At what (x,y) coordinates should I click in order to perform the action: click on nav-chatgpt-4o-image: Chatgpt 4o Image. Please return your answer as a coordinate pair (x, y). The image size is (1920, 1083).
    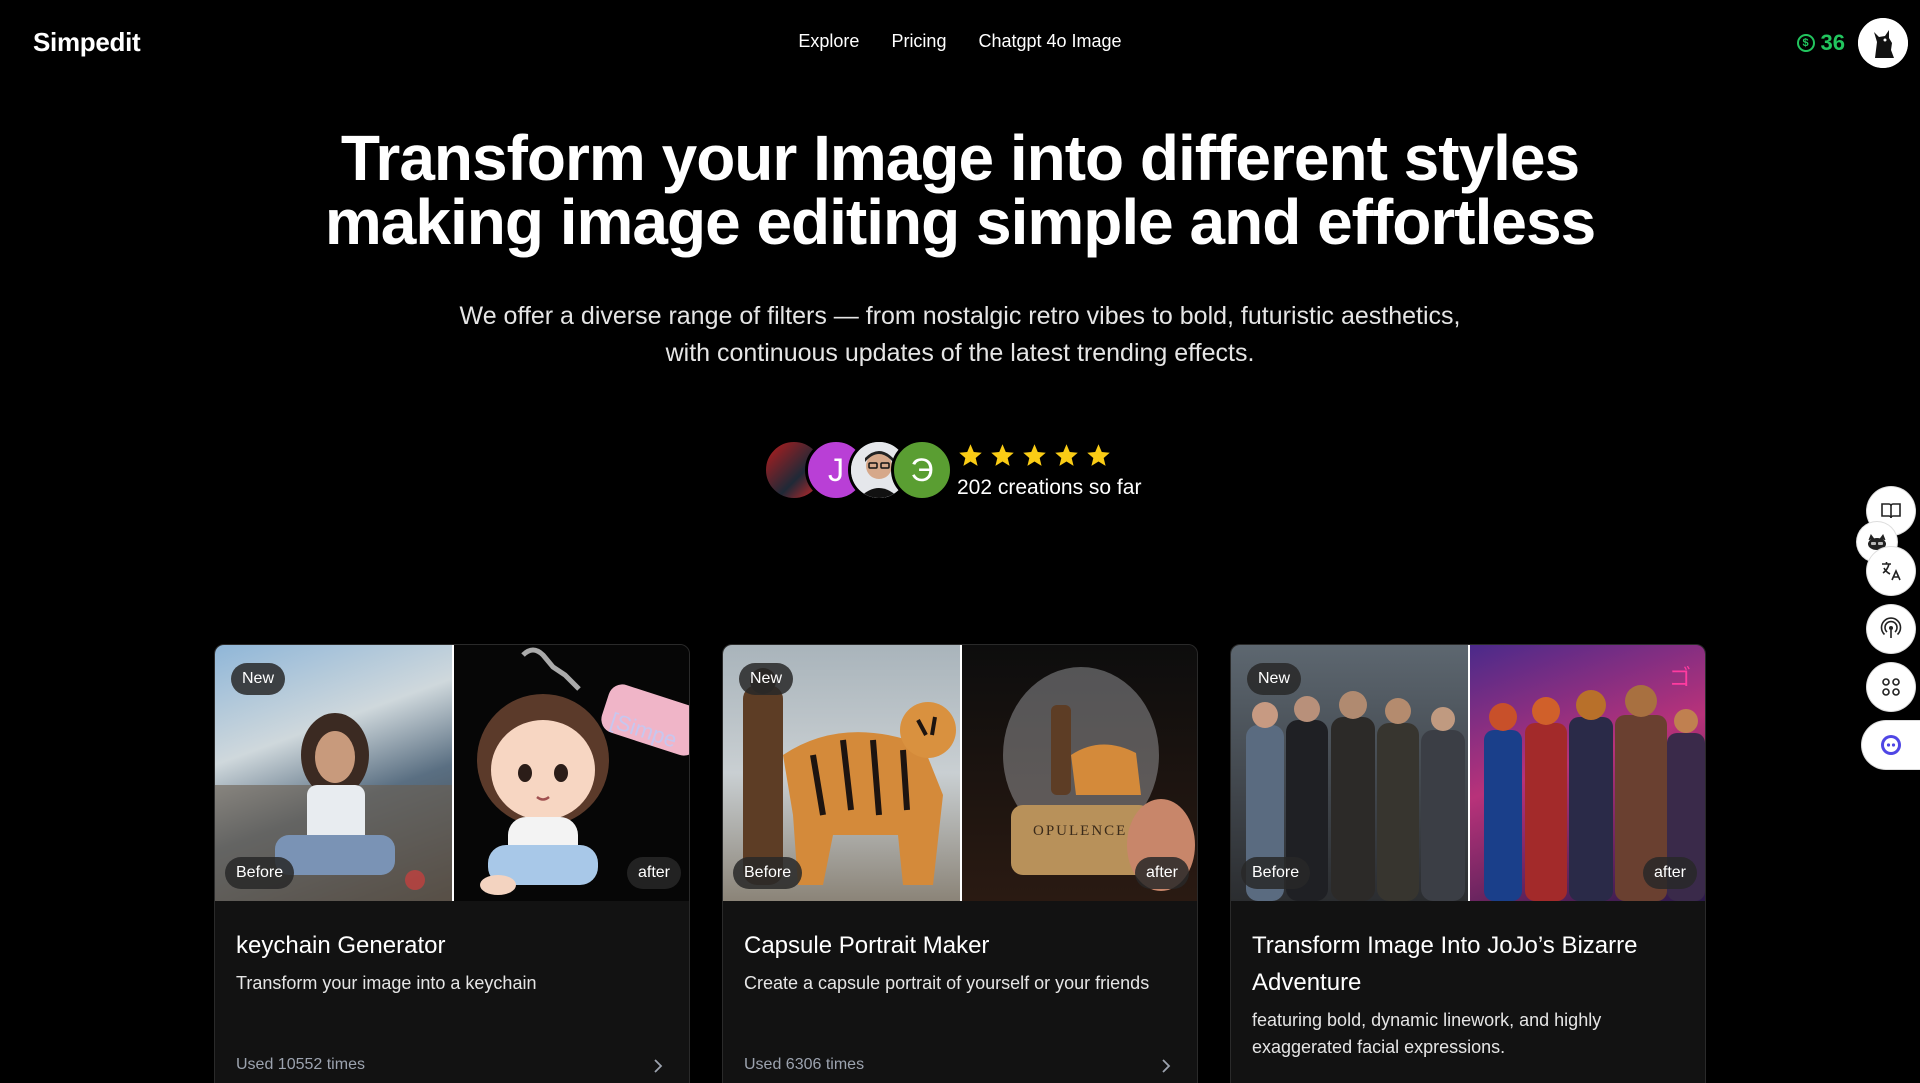
    Looking at the image, I should click on (1049, 41).